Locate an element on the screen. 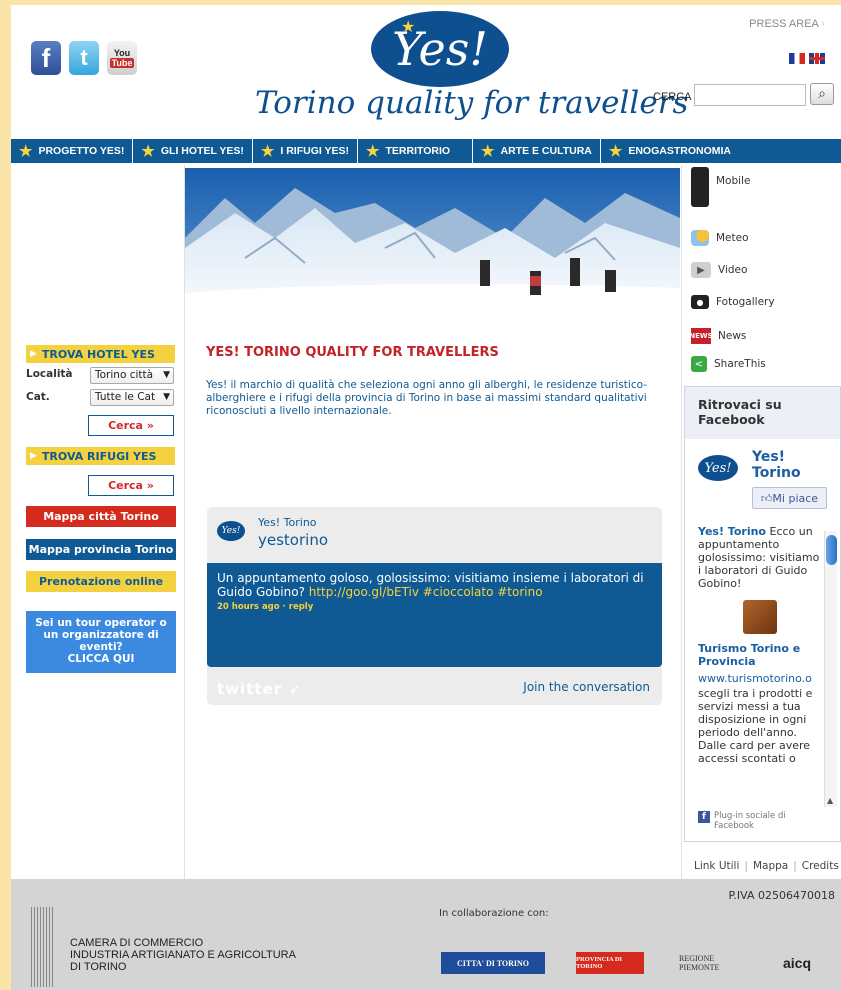  trova-hotel-title: TROVA HOTEL YES is located at coordinates (98, 354).